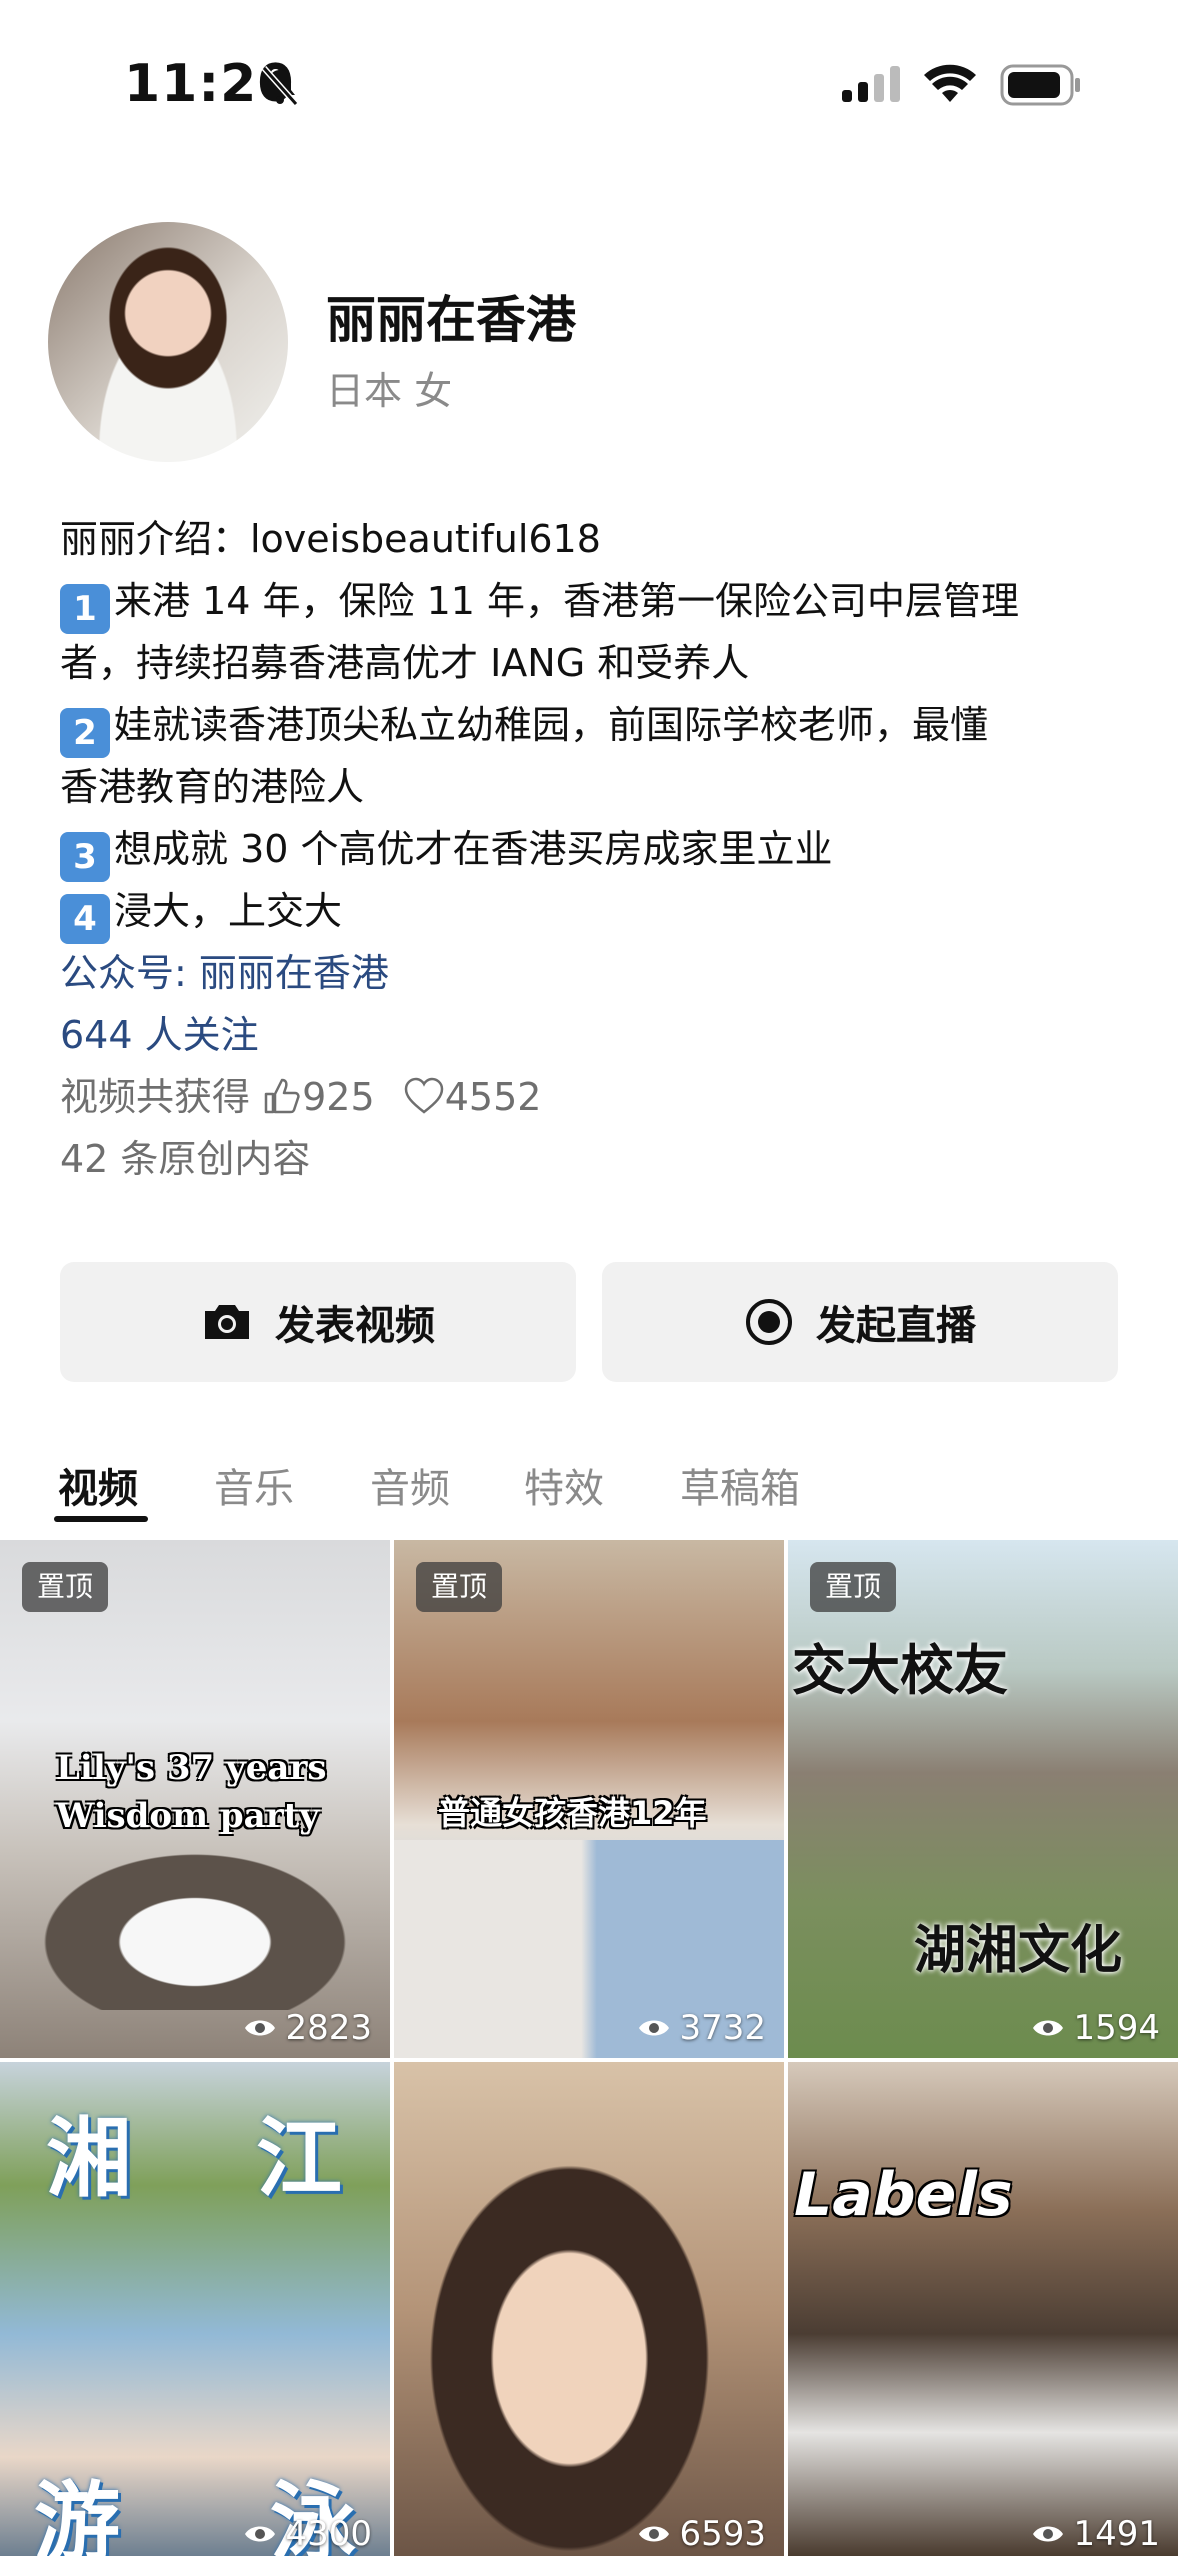 The image size is (1179, 2556). I want to click on video-tile: 置顶 交大校友 湖湘文化 1594, so click(983, 1799).